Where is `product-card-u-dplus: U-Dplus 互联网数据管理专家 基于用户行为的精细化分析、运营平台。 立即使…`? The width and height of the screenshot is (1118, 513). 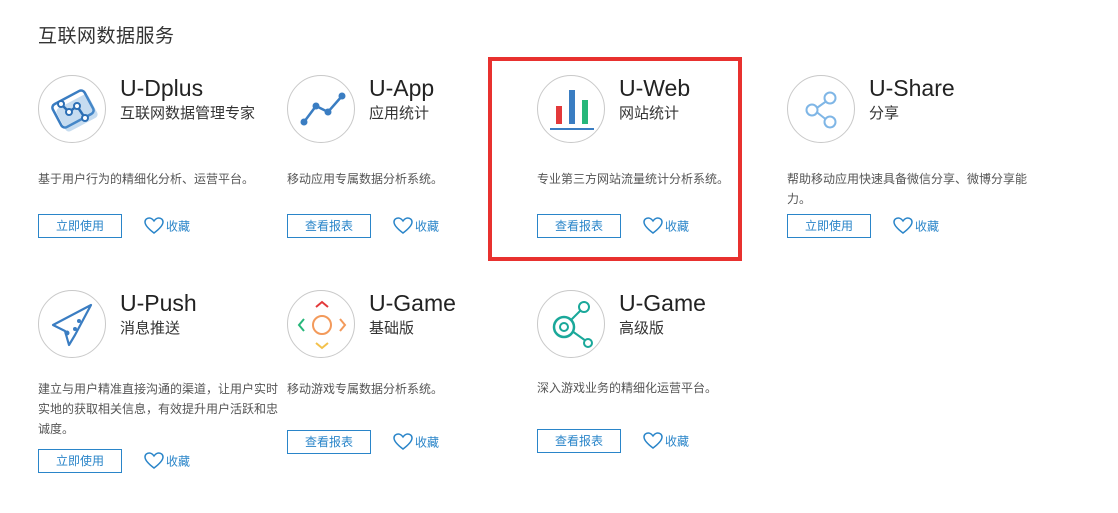 product-card-u-dplus: U-Dplus 互联网数据管理专家 基于用户行为的精细化分析、运营平台。 立即使… is located at coordinates (163, 175).